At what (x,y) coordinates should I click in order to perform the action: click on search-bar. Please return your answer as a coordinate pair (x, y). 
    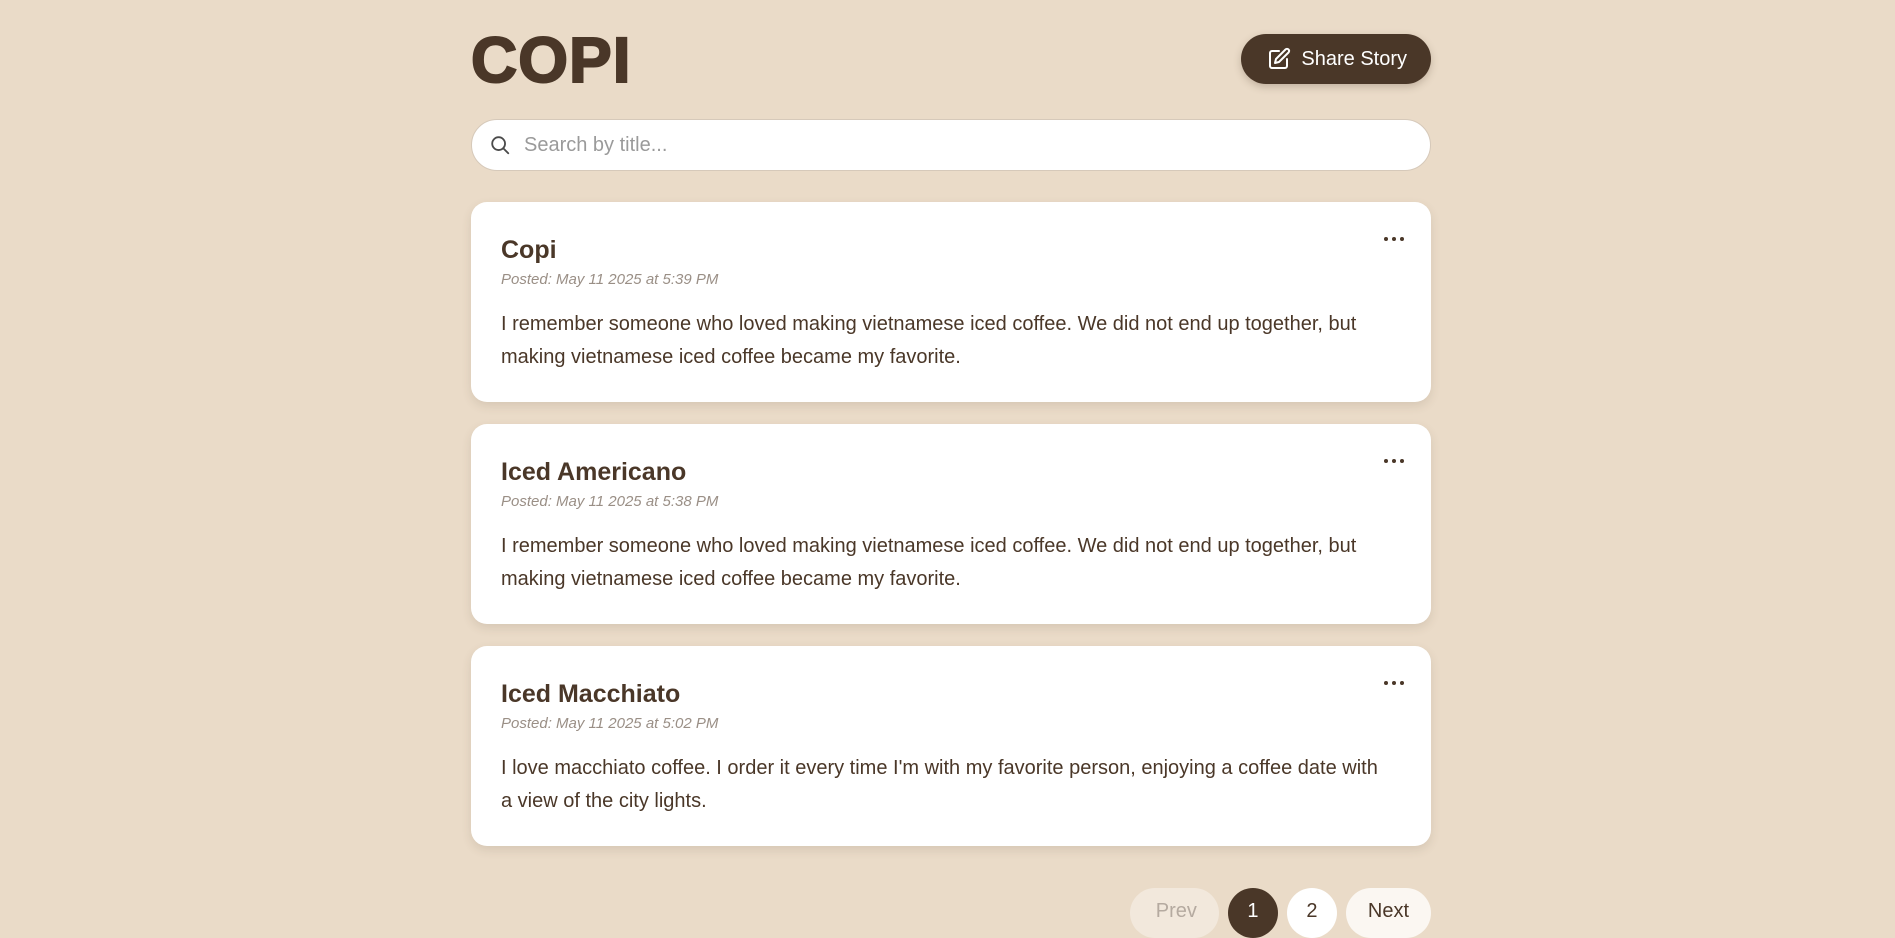
    Looking at the image, I should click on (951, 145).